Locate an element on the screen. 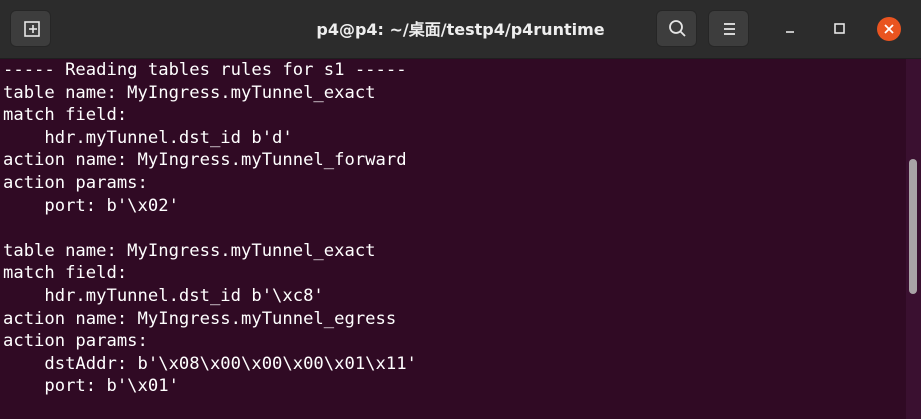  minimize-button is located at coordinates (790, 29).